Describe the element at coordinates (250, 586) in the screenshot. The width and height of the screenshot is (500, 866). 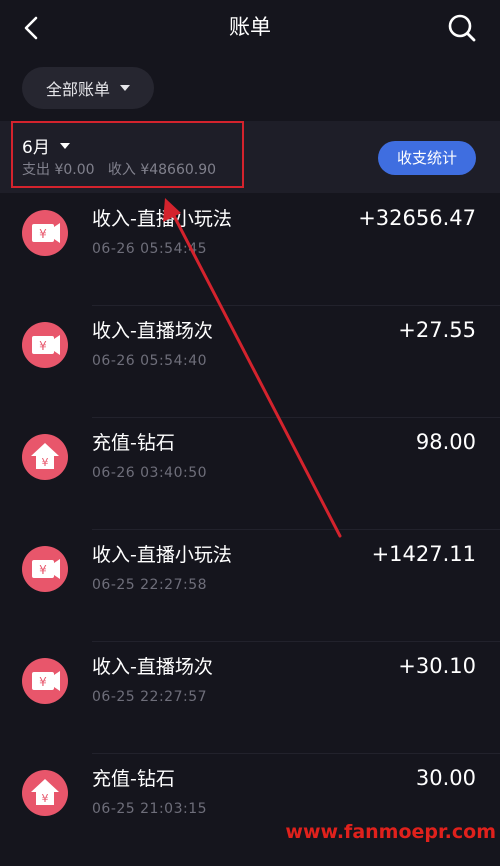
I see `list-item: ¥ 收入-直播小玩法 06-25 22:27:58 +1427.11` at that location.